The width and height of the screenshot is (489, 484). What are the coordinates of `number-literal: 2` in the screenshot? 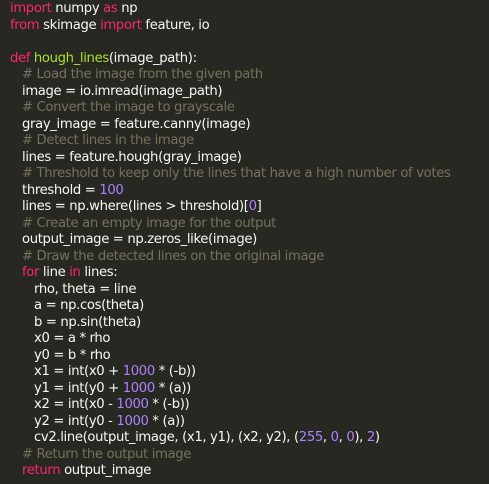 It's located at (370, 437).